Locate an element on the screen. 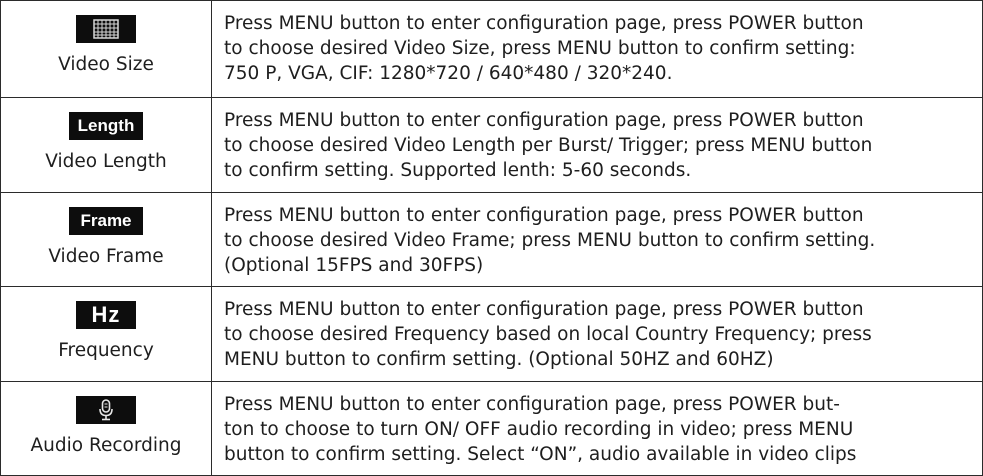 This screenshot has height=476, width=983. setting-label: Audio Recording is located at coordinates (106, 445).